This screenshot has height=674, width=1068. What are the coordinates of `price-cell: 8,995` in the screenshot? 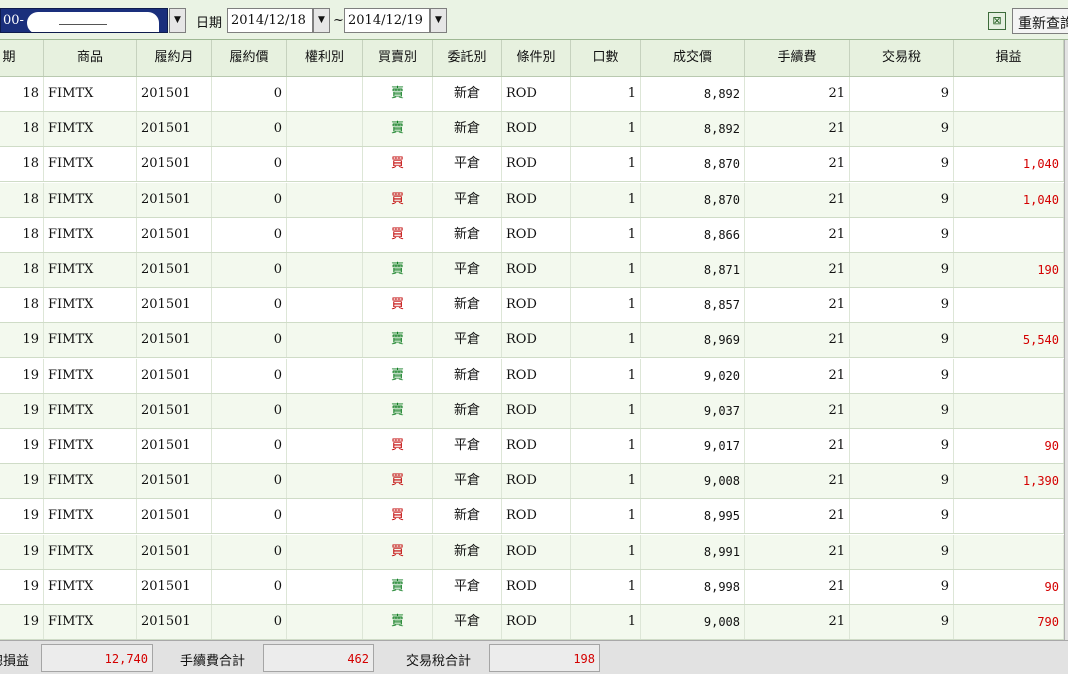 It's located at (693, 516).